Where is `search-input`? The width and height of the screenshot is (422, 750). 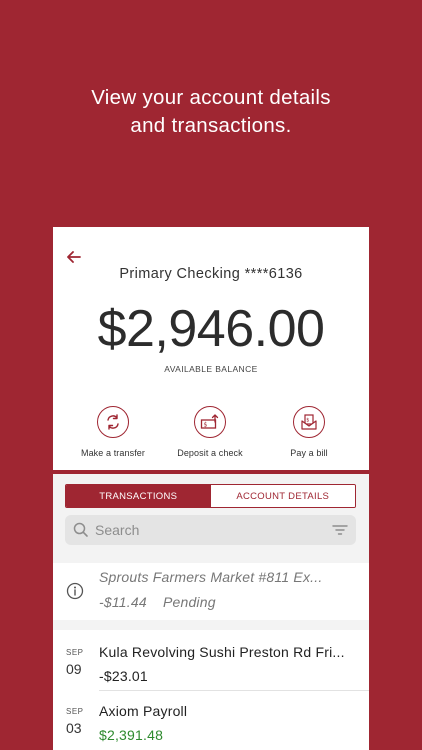
search-input is located at coordinates (205, 530).